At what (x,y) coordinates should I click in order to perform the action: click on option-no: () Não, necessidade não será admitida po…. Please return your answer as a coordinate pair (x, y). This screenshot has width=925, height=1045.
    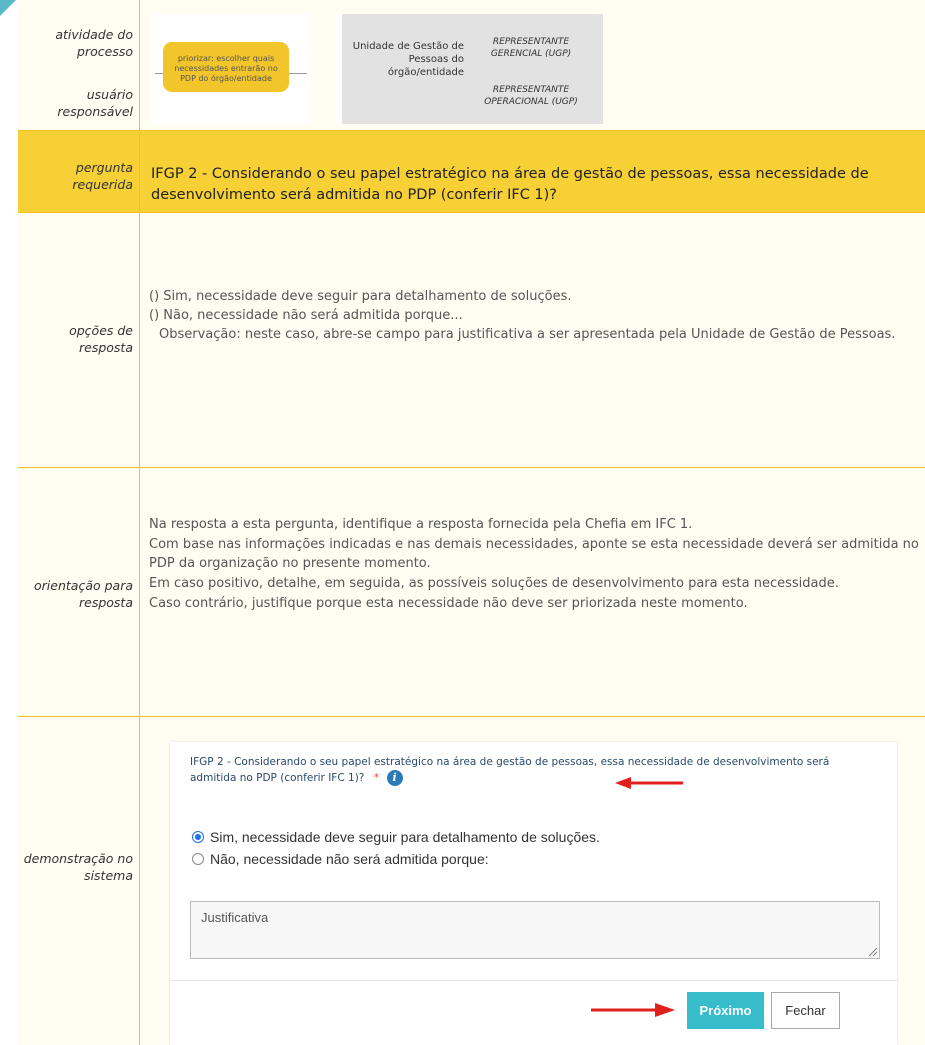
    Looking at the image, I should click on (306, 315).